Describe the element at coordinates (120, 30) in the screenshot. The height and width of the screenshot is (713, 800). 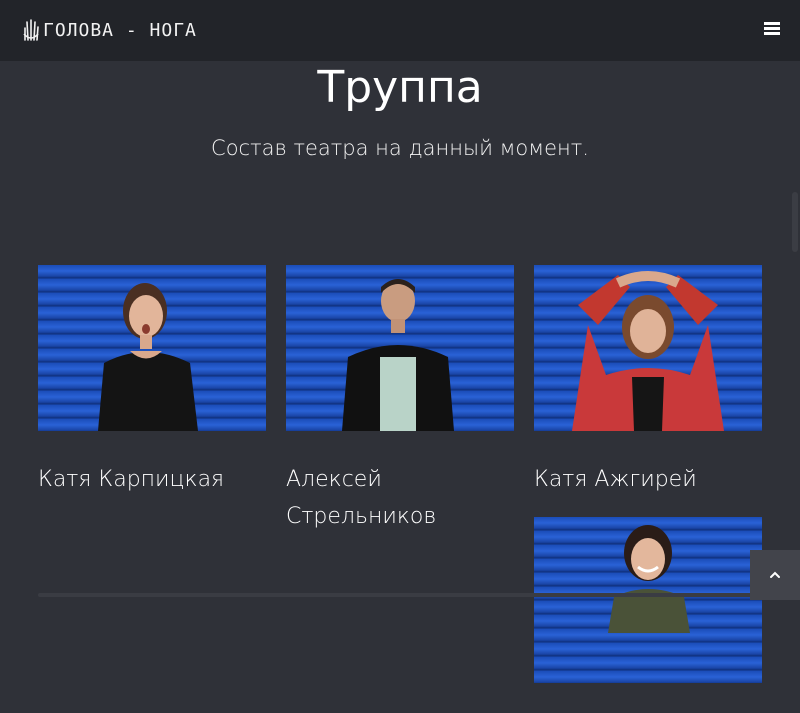
I see `logo-text: ГОЛОВА - НОГА` at that location.